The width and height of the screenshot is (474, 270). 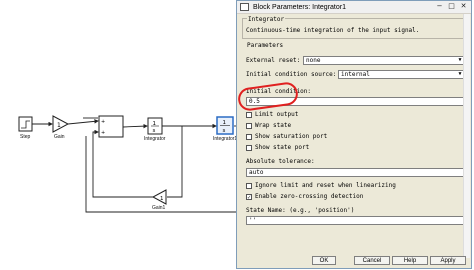 What do you see at coordinates (273, 60) in the screenshot?
I see `external-reset-label: External reset:` at bounding box center [273, 60].